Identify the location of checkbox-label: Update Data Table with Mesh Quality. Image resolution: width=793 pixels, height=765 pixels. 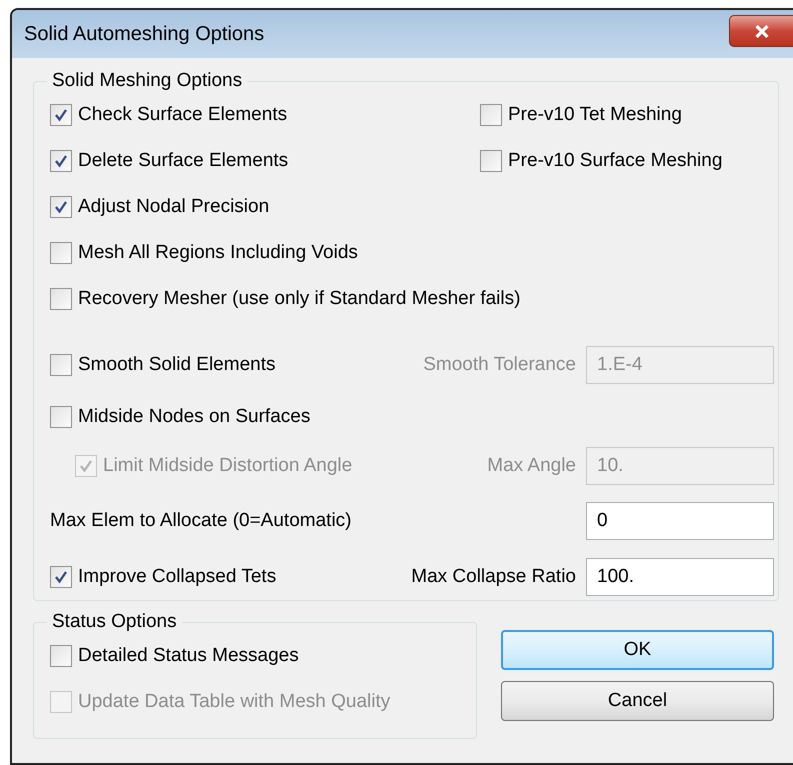
(234, 702).